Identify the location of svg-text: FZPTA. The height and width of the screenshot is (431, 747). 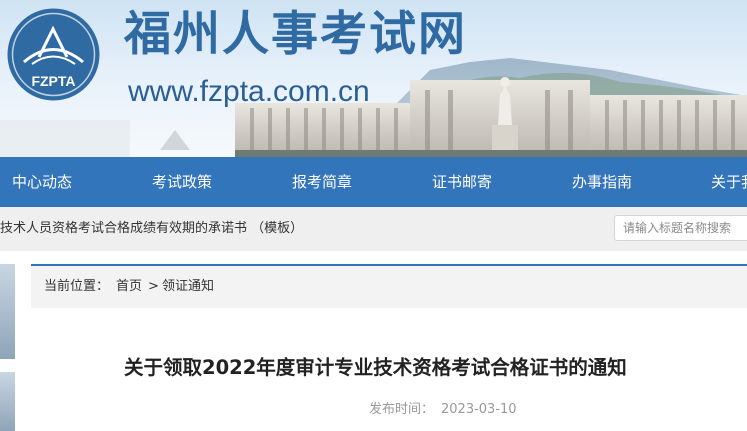
(53, 81).